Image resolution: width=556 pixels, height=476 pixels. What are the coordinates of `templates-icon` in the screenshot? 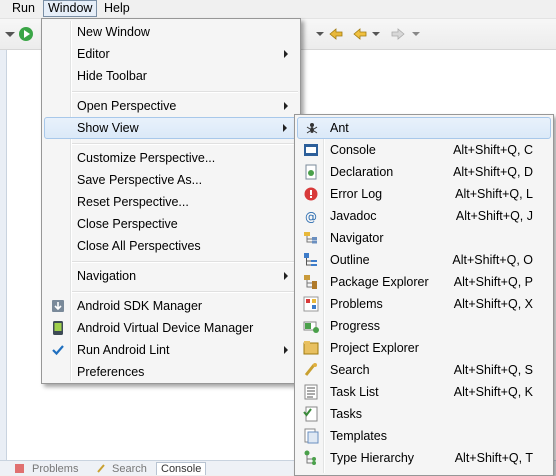 It's located at (311, 436).